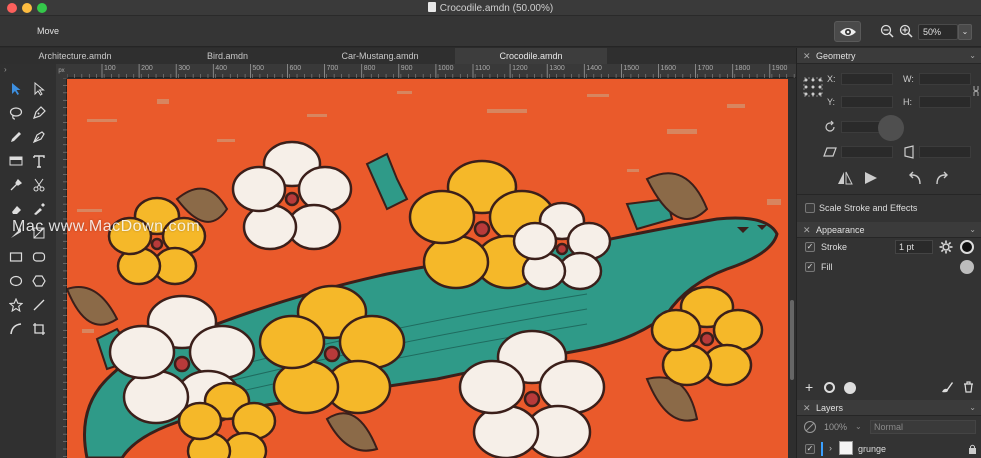 This screenshot has width=981, height=458. Describe the element at coordinates (5, 69) in the screenshot. I see `collapse-tools-icon: ›` at that location.